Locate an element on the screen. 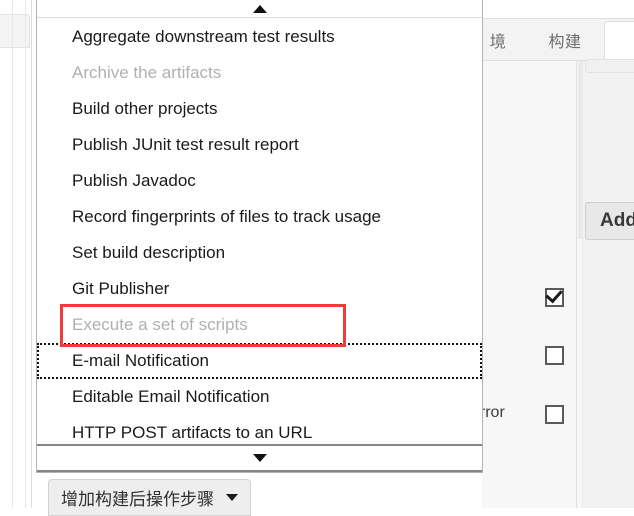 The width and height of the screenshot is (634, 516). dropdown-item: Build other projects is located at coordinates (259, 109).